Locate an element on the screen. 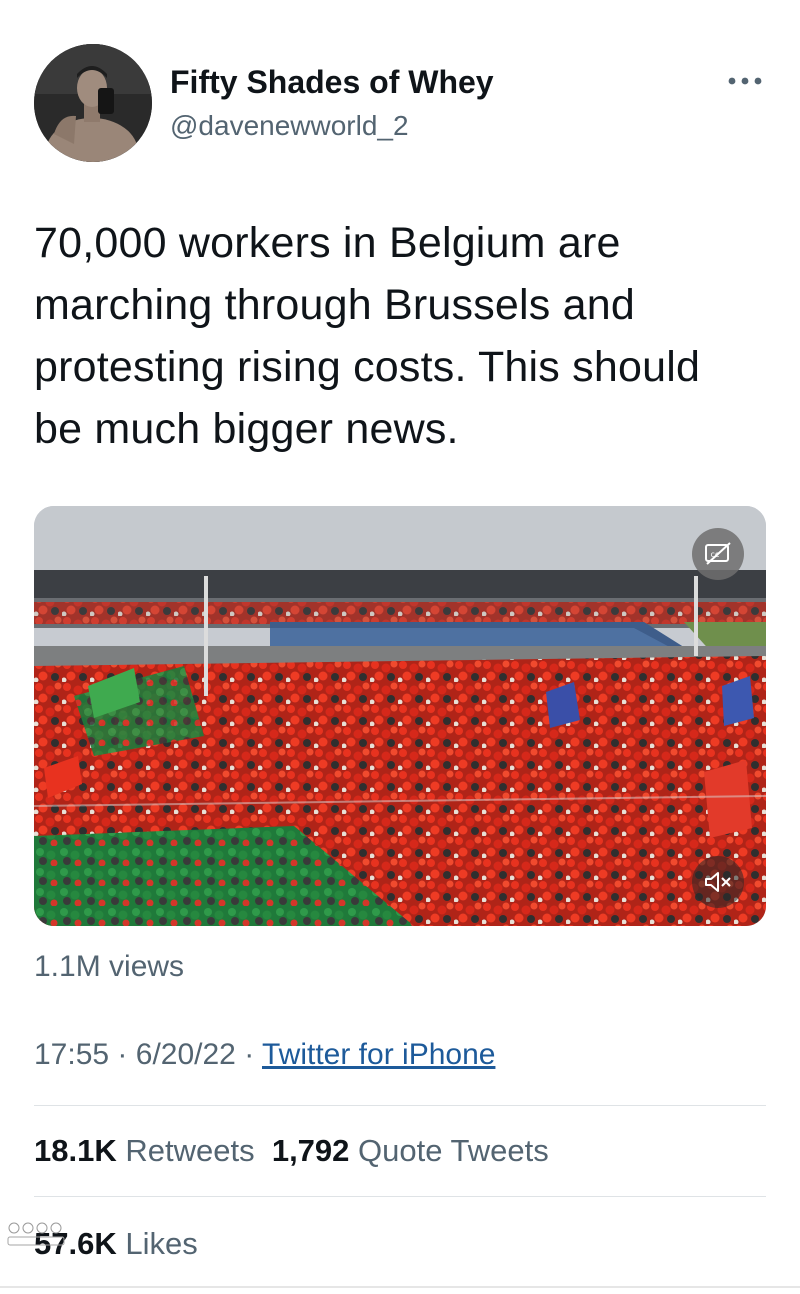 The height and width of the screenshot is (1294, 800). quote-tweets-label: Quote Tweets is located at coordinates (453, 1150).